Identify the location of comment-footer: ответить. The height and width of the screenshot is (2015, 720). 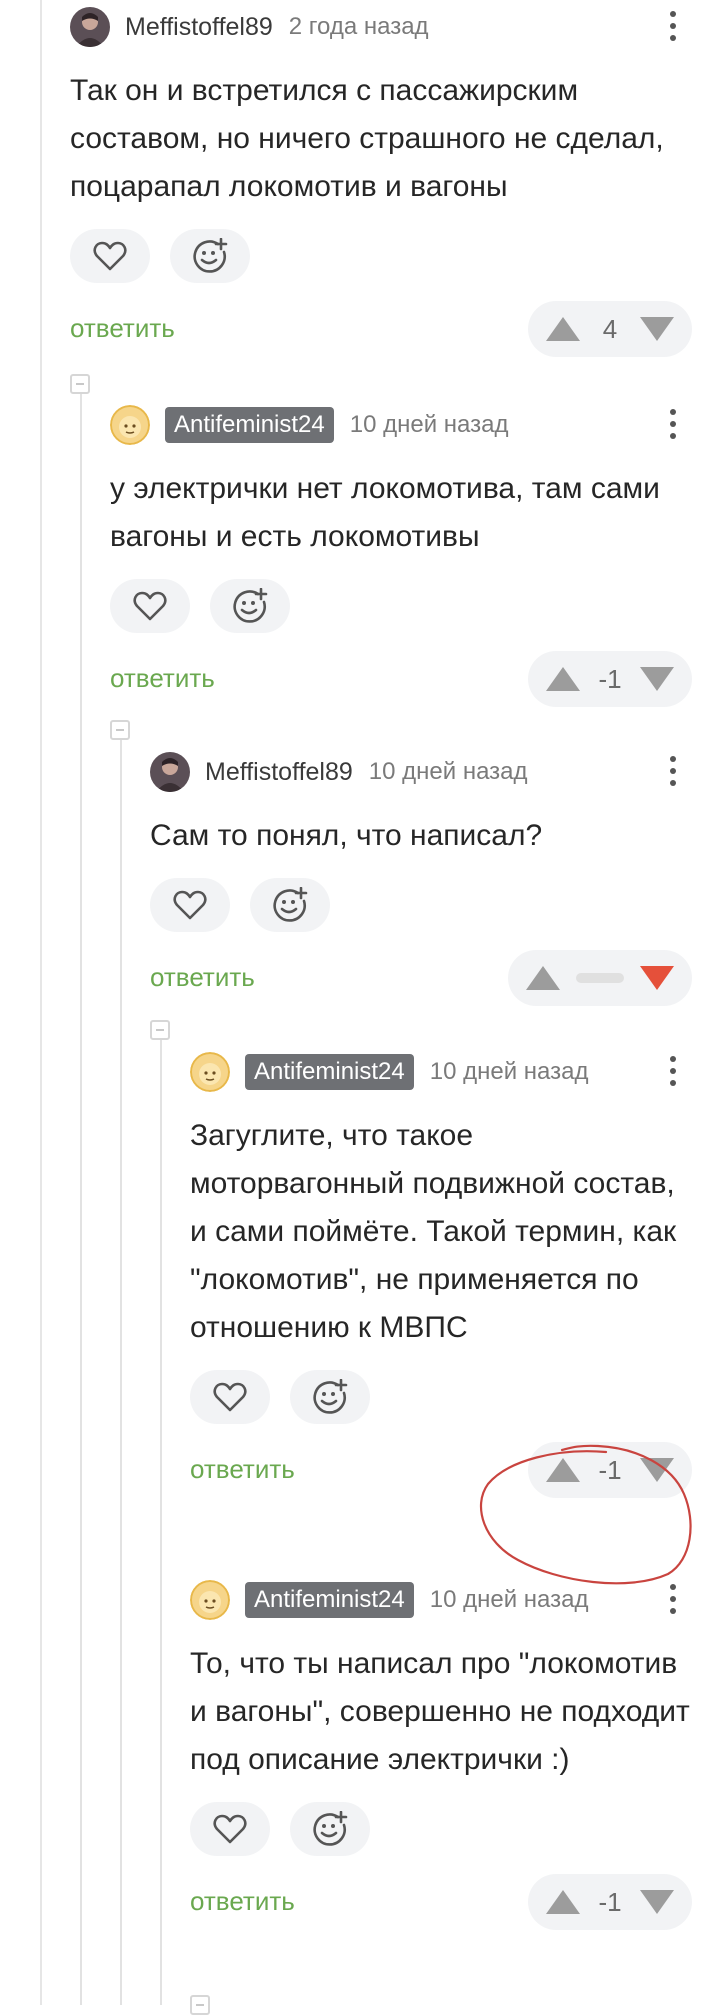
(421, 978).